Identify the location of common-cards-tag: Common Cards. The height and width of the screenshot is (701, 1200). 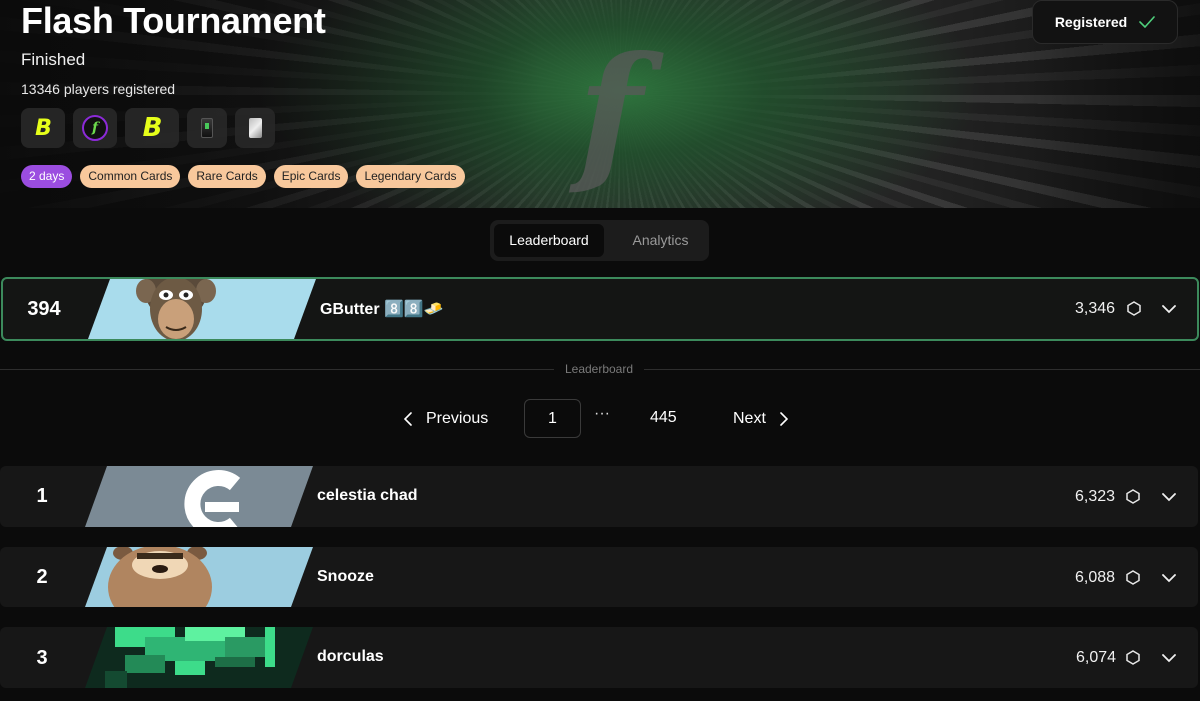
(130, 176).